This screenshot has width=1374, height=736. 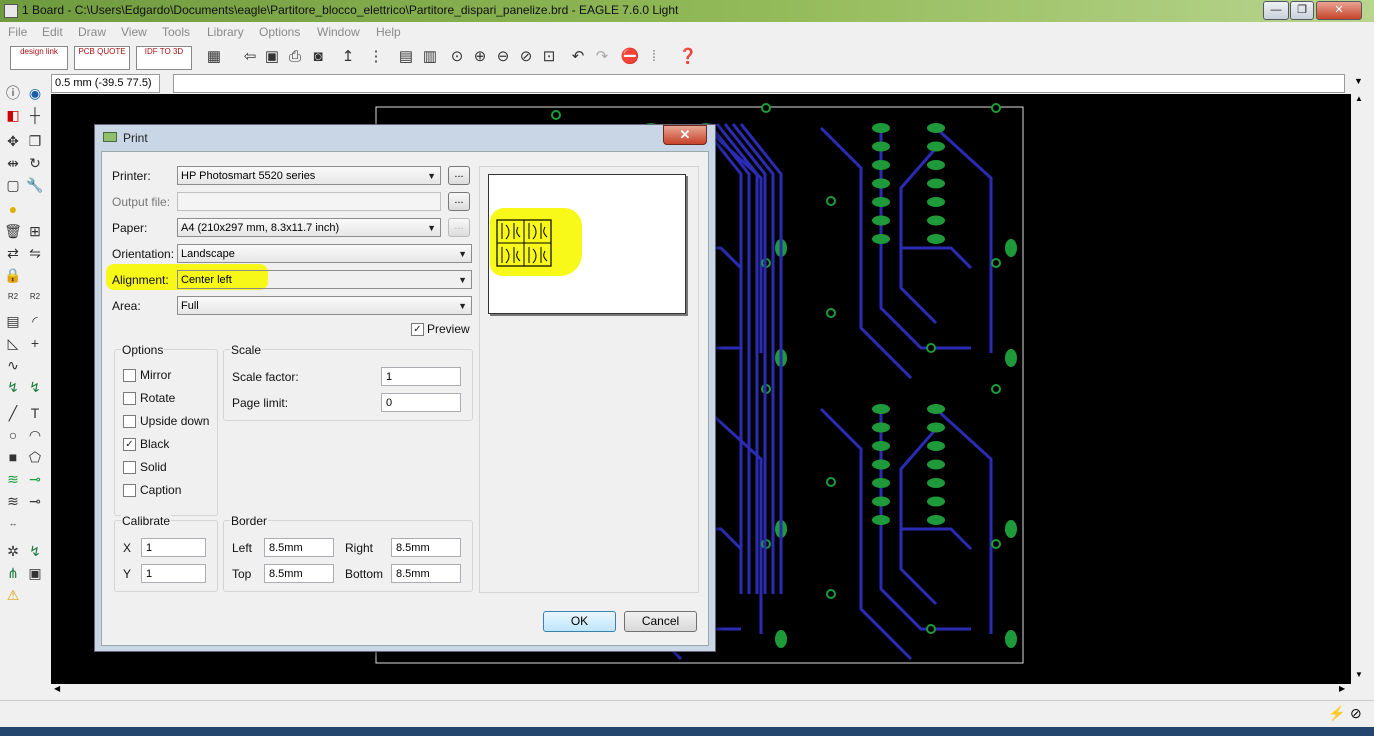 What do you see at coordinates (299, 573) in the screenshot?
I see `border-top-field: 8.5mm` at bounding box center [299, 573].